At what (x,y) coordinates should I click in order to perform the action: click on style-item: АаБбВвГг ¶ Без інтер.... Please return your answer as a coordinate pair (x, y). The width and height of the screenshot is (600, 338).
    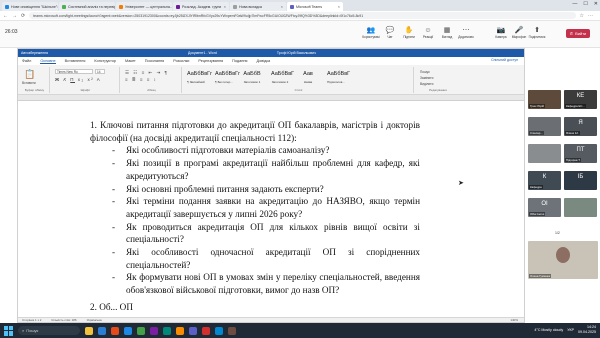
    Looking at the image, I should click on (227, 78).